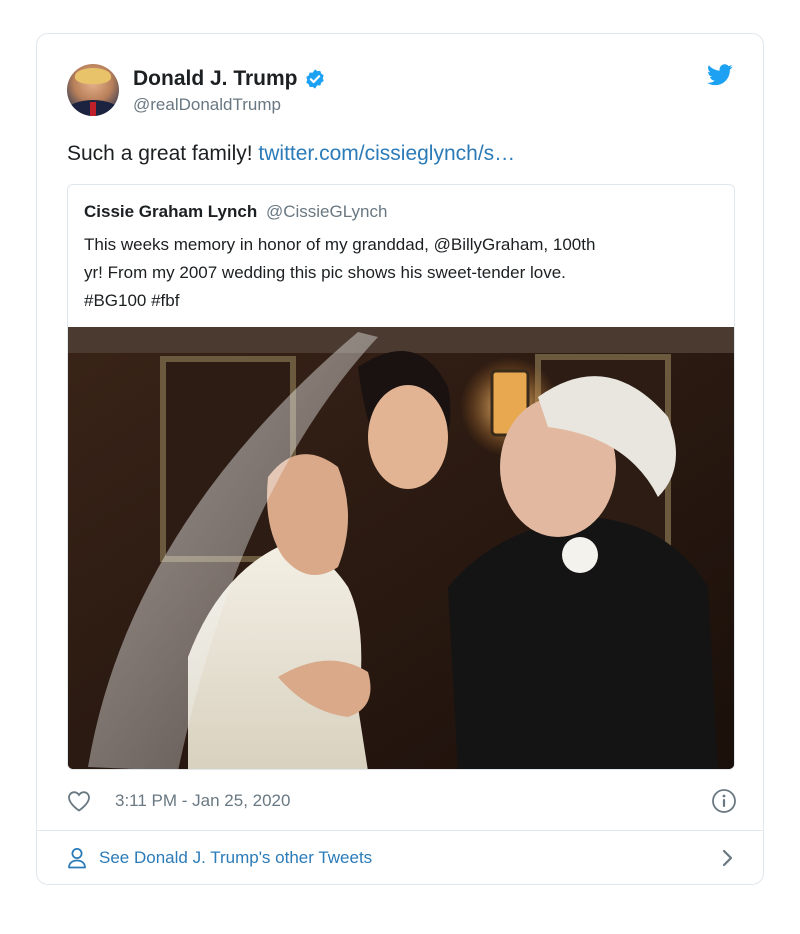 The height and width of the screenshot is (934, 800). Describe the element at coordinates (77, 858) in the screenshot. I see `person-icon` at that location.